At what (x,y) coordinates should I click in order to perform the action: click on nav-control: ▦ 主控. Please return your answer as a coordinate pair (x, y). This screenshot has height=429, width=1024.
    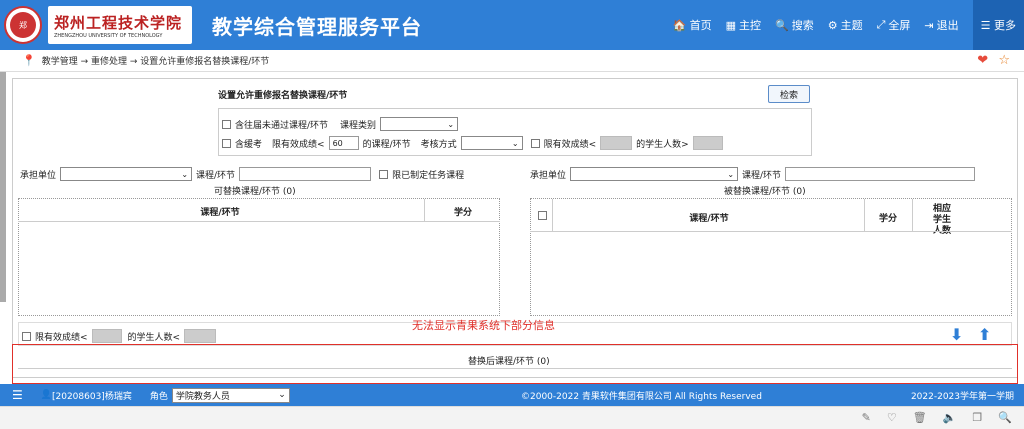
    Looking at the image, I should click on (743, 25).